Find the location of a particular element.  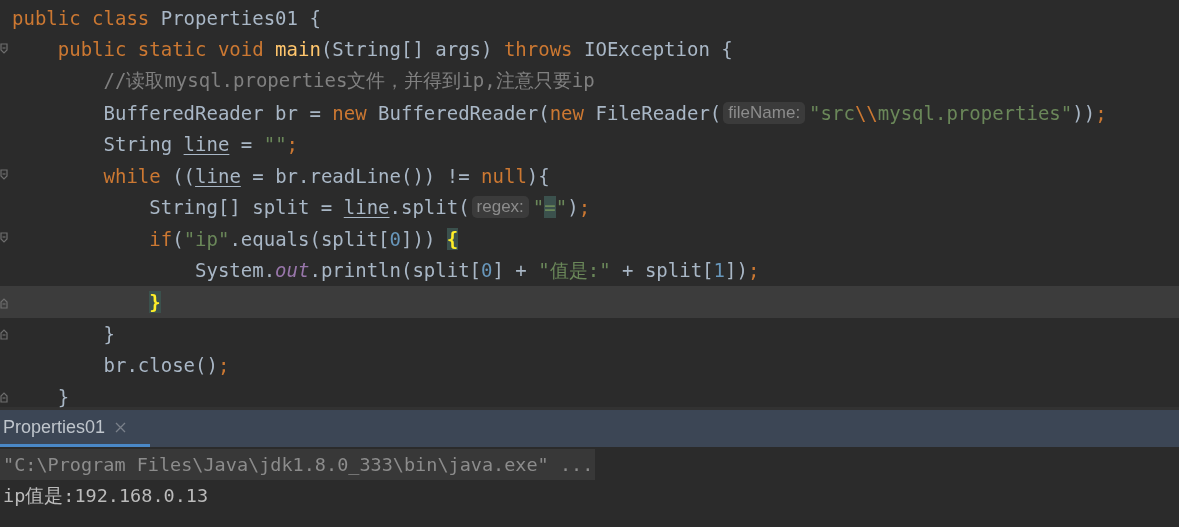

close-icon is located at coordinates (121, 427).